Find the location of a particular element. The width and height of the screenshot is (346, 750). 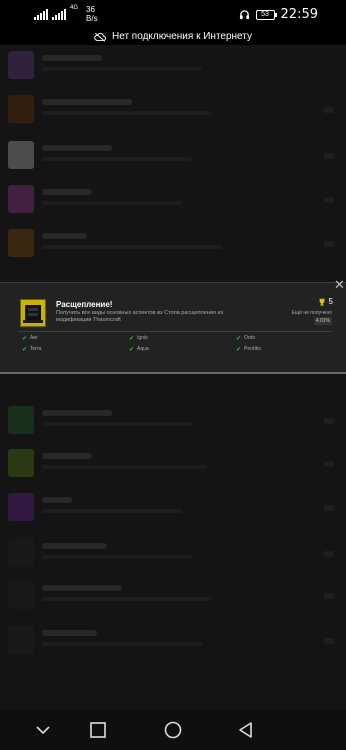

offline-text: Нет подключения к Интернету is located at coordinates (182, 36).